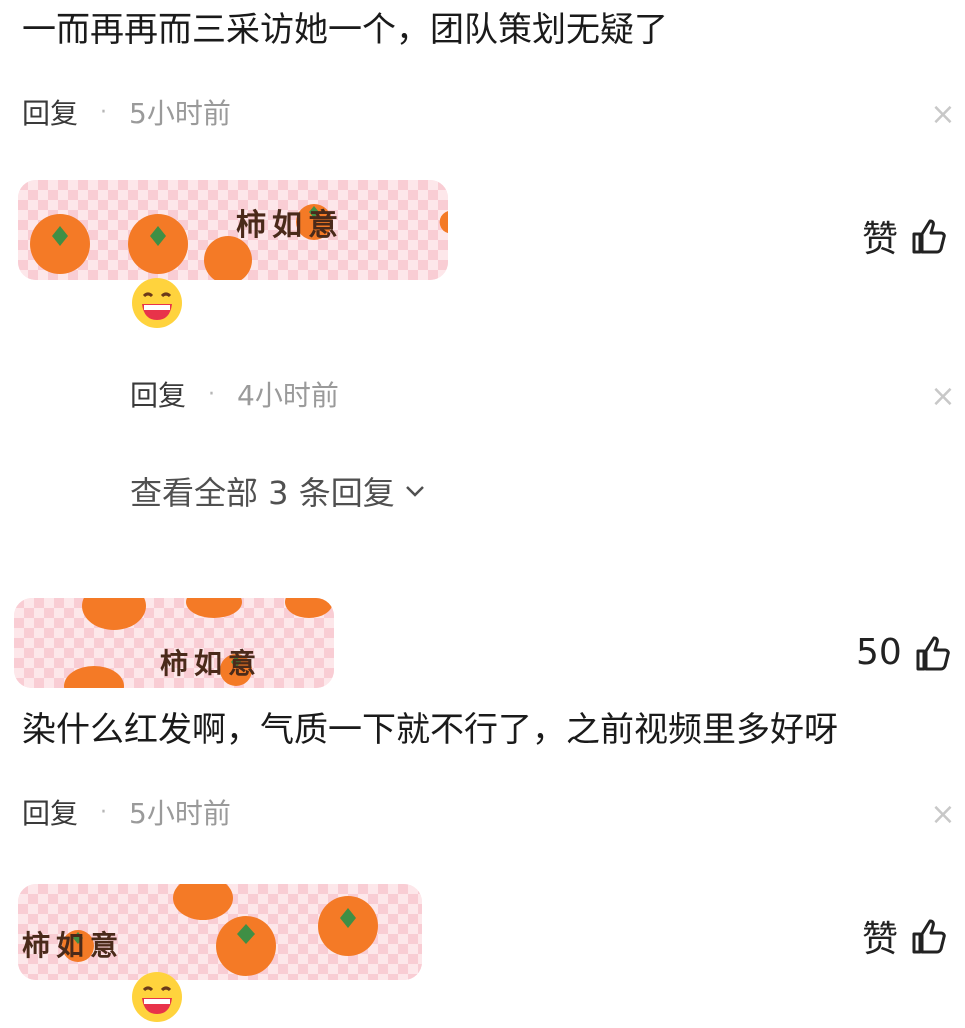  What do you see at coordinates (233, 230) in the screenshot?
I see `sticker-image: ● 柿如意` at bounding box center [233, 230].